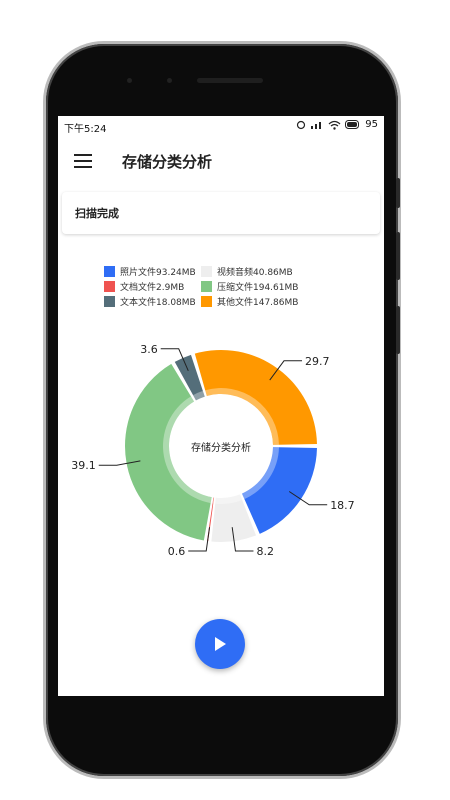 Image resolution: width=450 pixels, height=800 pixels. I want to click on legend-item: 压缩文件194.61MB, so click(249, 286).